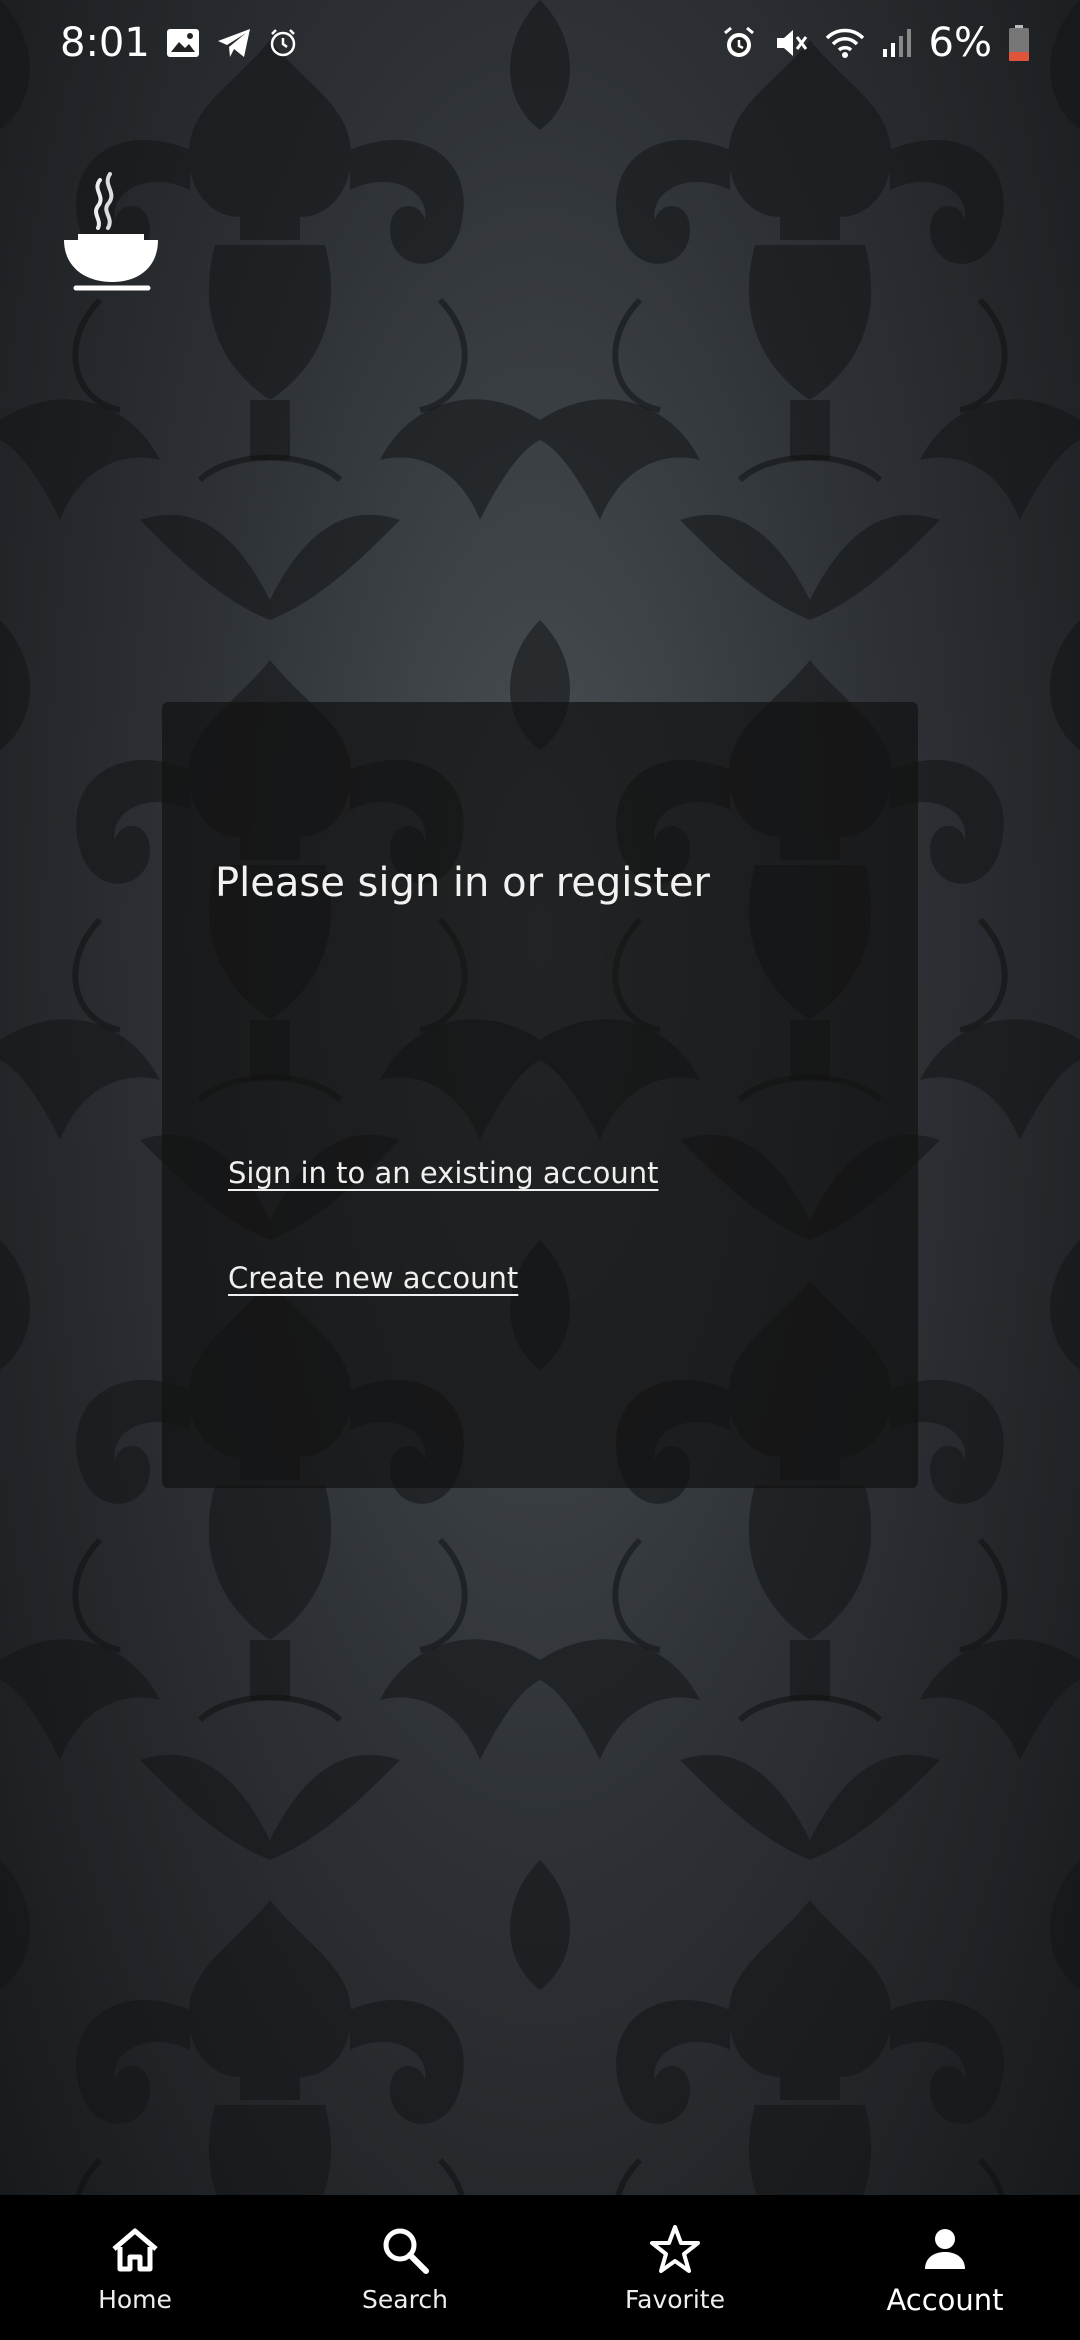  I want to click on mute-icon, so click(791, 43).